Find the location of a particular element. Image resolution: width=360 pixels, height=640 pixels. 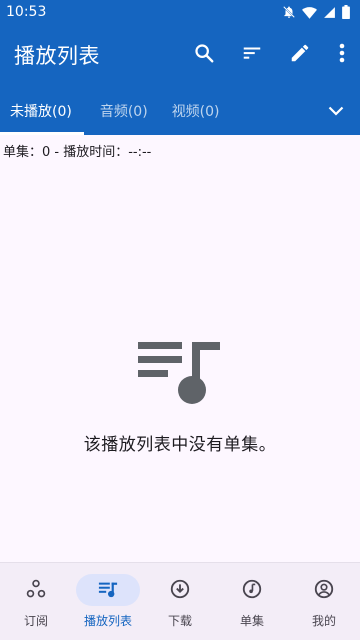

nav-episodes: 单集 is located at coordinates (252, 601).